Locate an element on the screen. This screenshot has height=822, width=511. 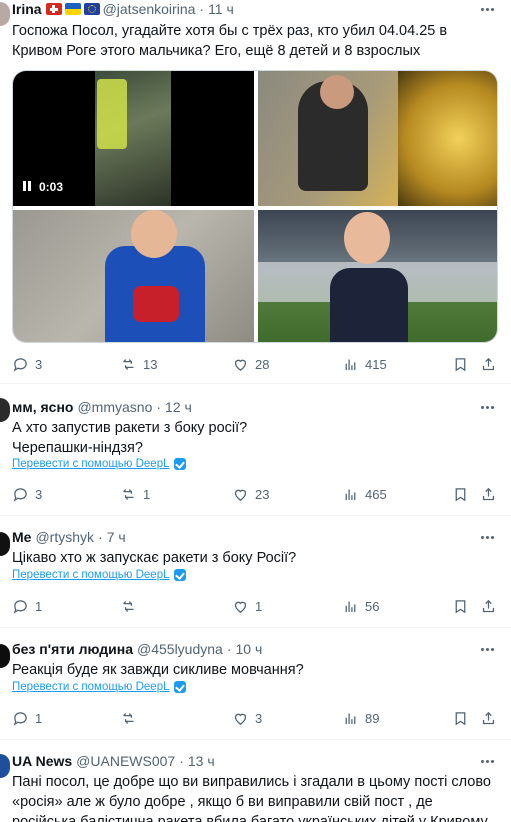
video-controls: 0:03 is located at coordinates (43, 187).